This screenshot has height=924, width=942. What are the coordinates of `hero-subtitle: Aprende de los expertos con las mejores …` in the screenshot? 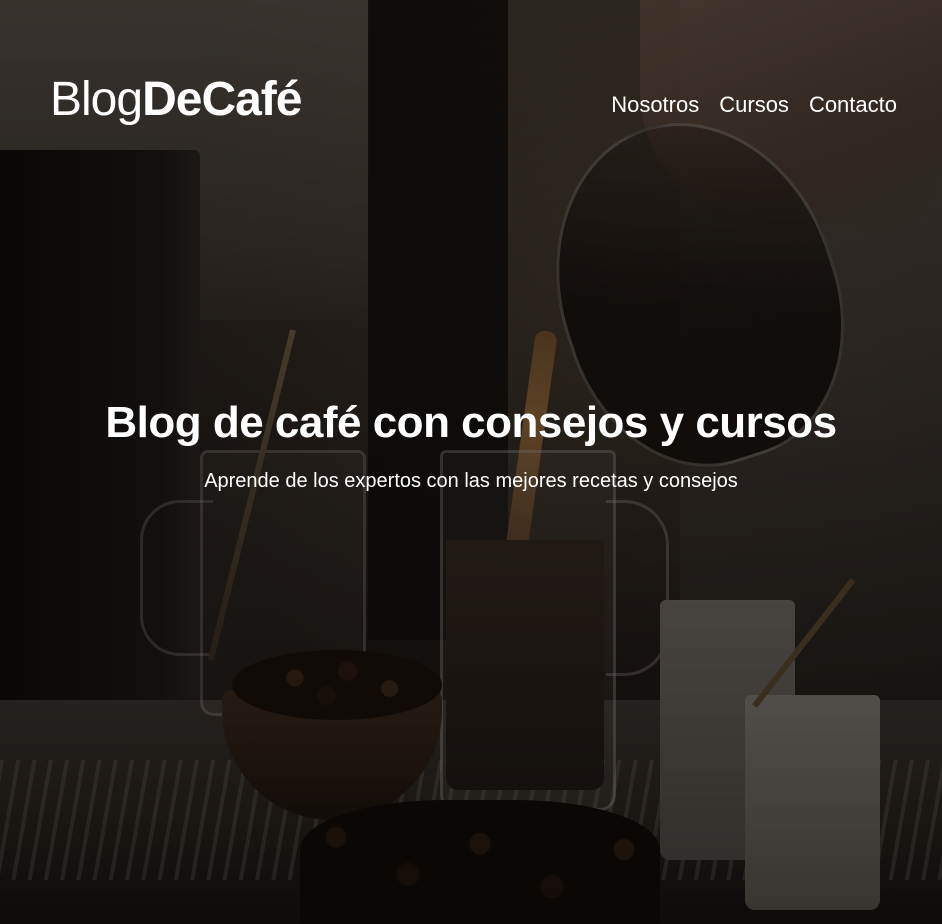 It's located at (471, 481).